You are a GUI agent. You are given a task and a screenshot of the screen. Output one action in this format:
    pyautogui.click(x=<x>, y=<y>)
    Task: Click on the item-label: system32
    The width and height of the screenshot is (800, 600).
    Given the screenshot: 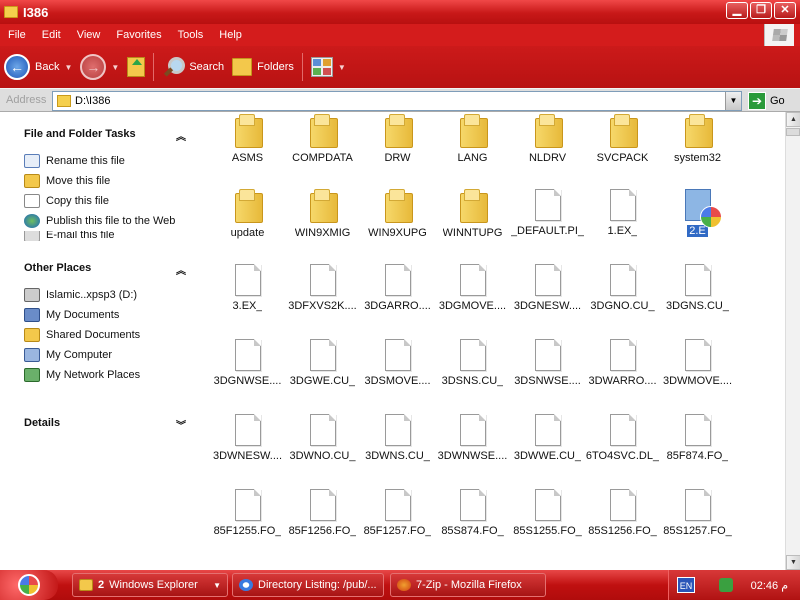 What is the action you would take?
    pyautogui.click(x=697, y=158)
    